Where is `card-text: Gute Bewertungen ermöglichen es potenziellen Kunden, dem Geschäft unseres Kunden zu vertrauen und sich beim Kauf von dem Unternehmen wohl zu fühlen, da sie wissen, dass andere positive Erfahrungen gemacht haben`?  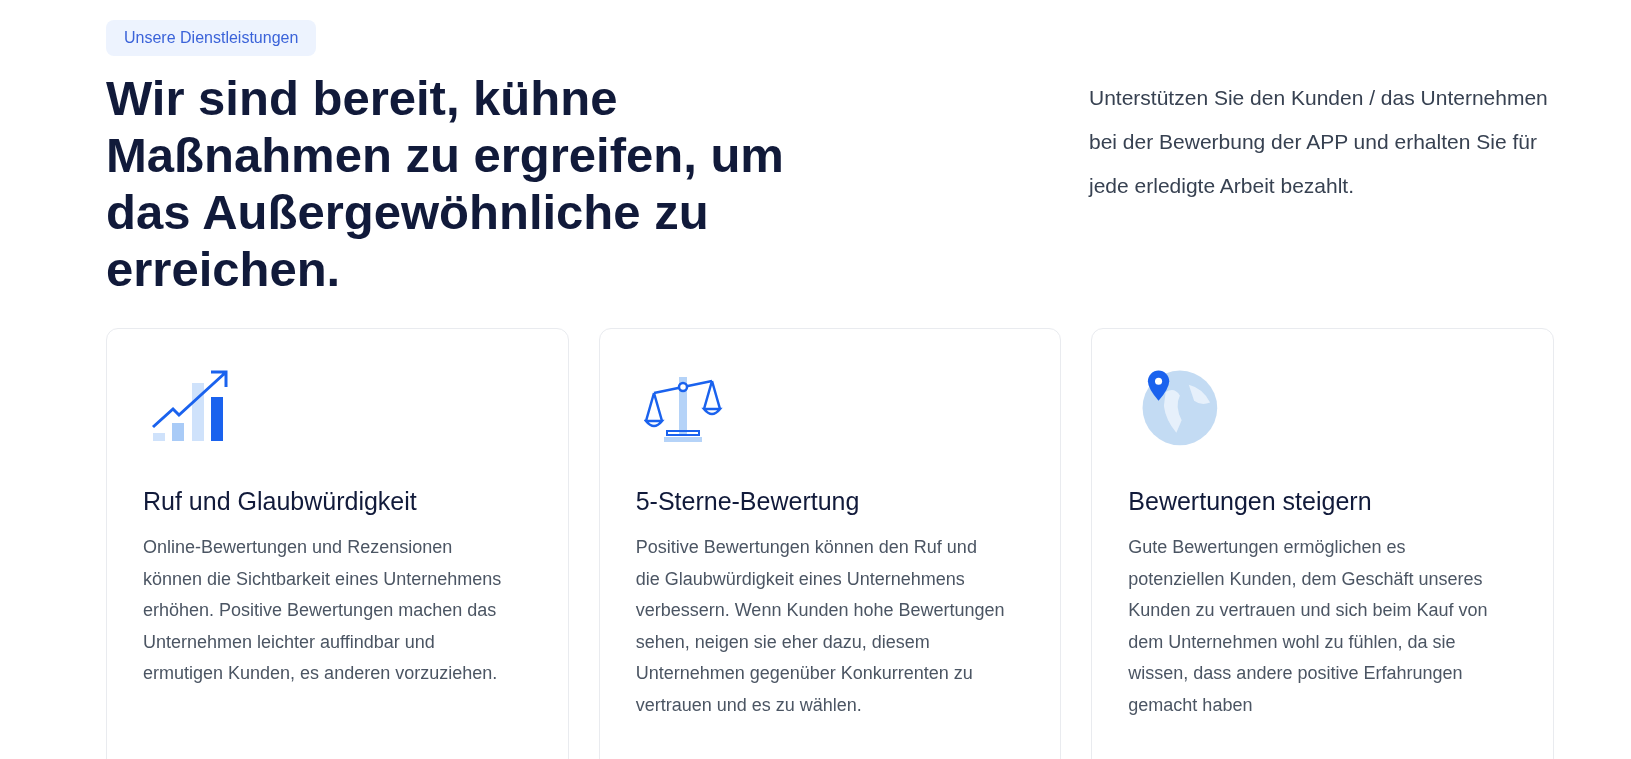
card-text: Gute Bewertungen ermöglichen es potenziellen Kunden, dem Geschäft unseres Kunden zu vertrauen und sich beim Kauf von dem Unternehmen wohl zu fühlen, da sie wissen, dass andere positive Erfahrungen gemacht haben is located at coordinates (1308, 626).